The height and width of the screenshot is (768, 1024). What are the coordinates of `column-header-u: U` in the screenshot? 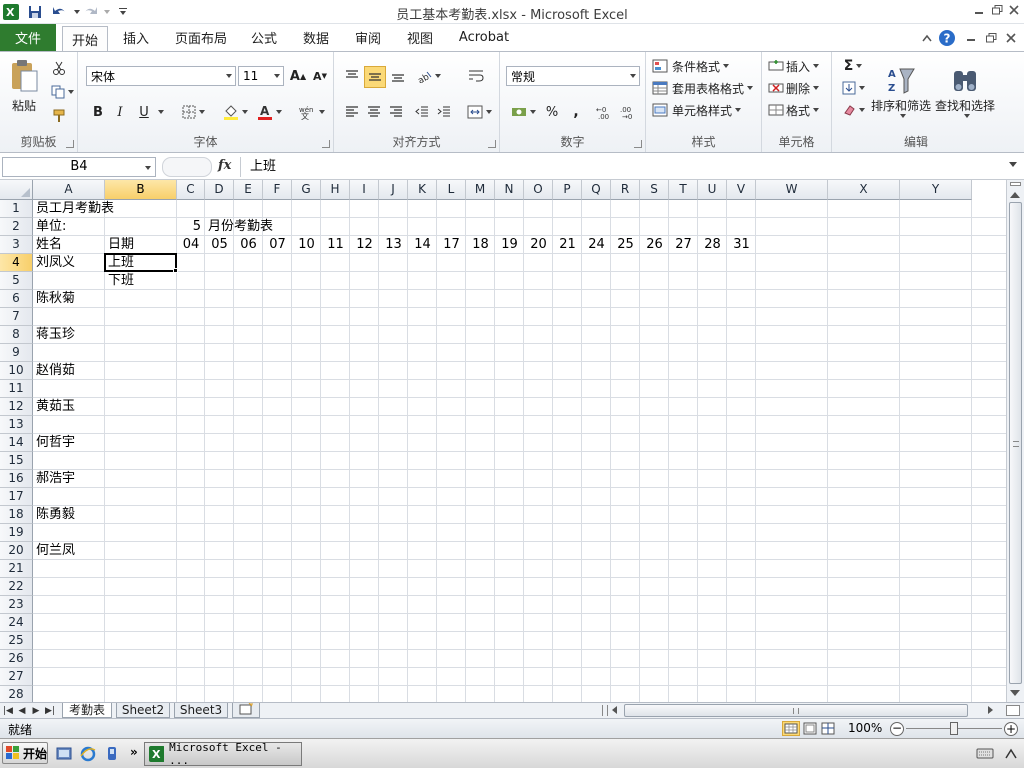 It's located at (712, 190).